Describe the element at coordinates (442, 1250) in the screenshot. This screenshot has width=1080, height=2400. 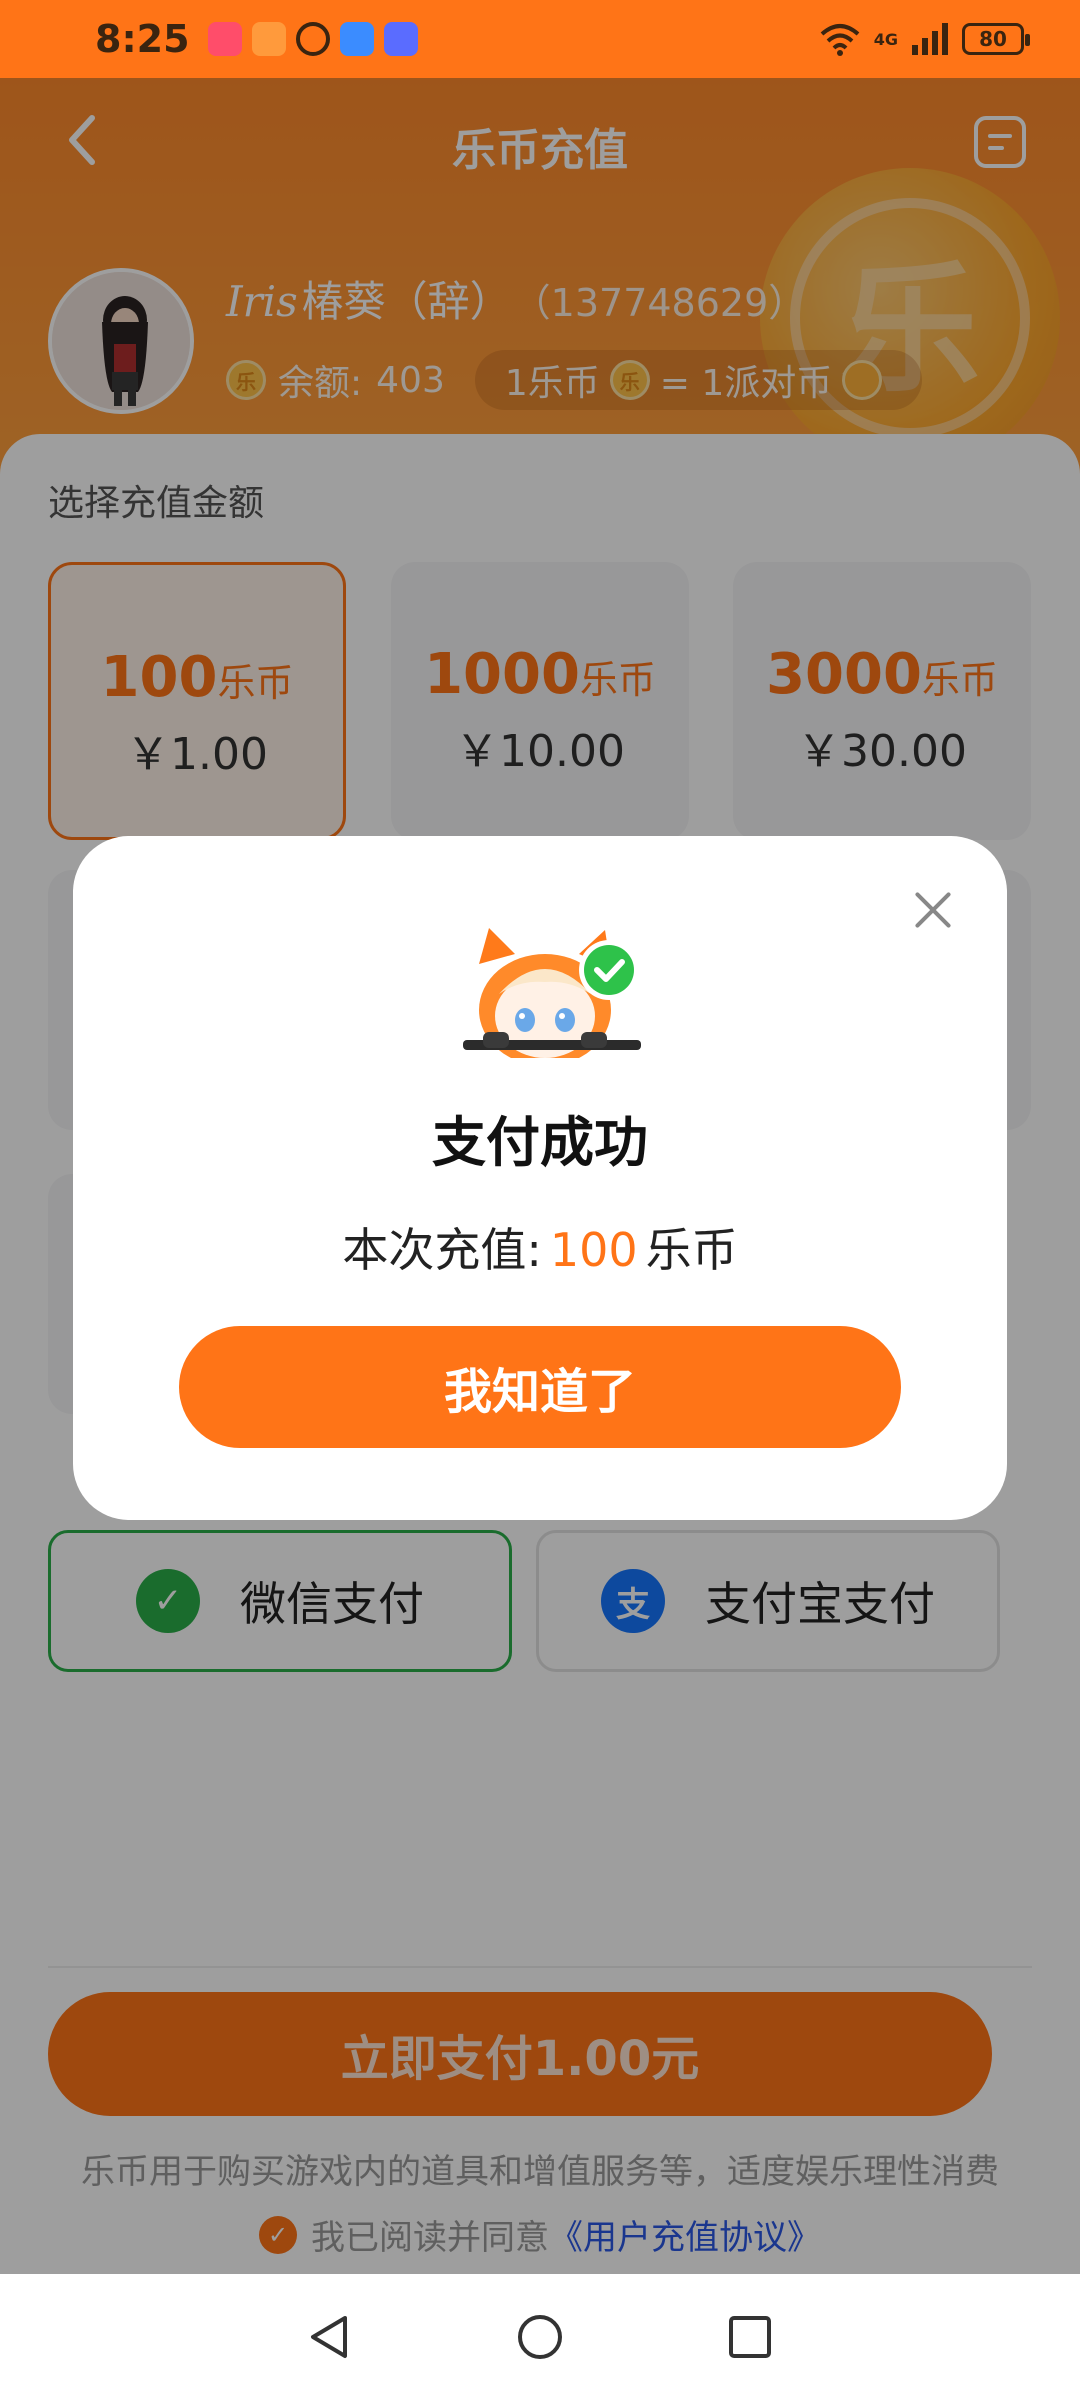
I see `message-prefix: 本次充值:` at that location.